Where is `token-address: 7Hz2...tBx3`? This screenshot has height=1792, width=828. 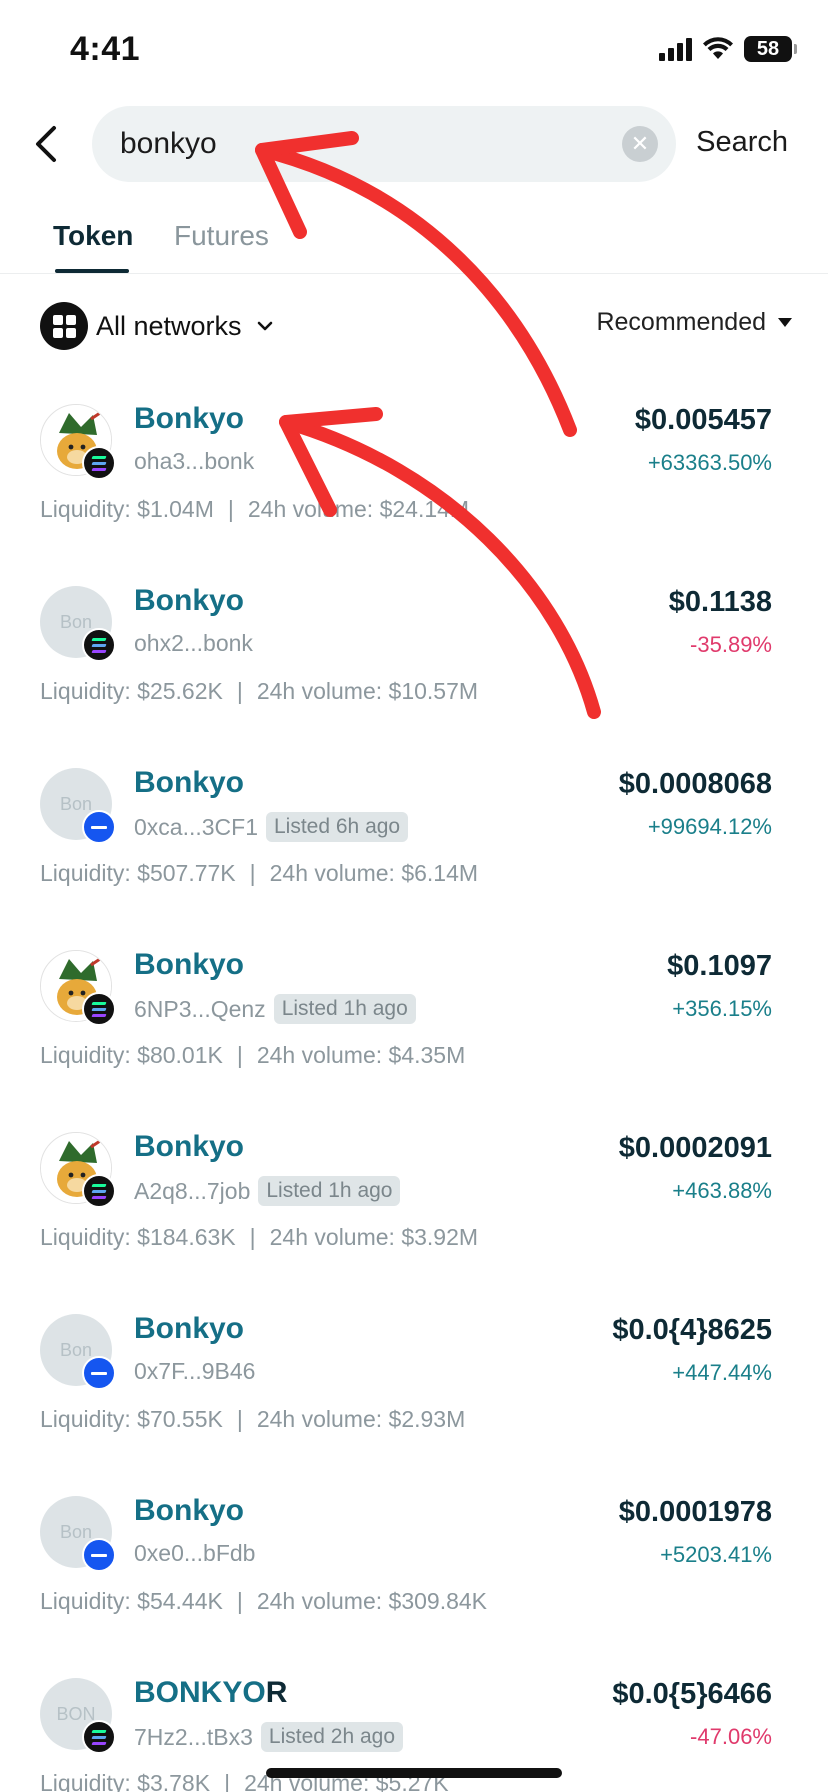 token-address: 7Hz2...tBx3 is located at coordinates (193, 1736).